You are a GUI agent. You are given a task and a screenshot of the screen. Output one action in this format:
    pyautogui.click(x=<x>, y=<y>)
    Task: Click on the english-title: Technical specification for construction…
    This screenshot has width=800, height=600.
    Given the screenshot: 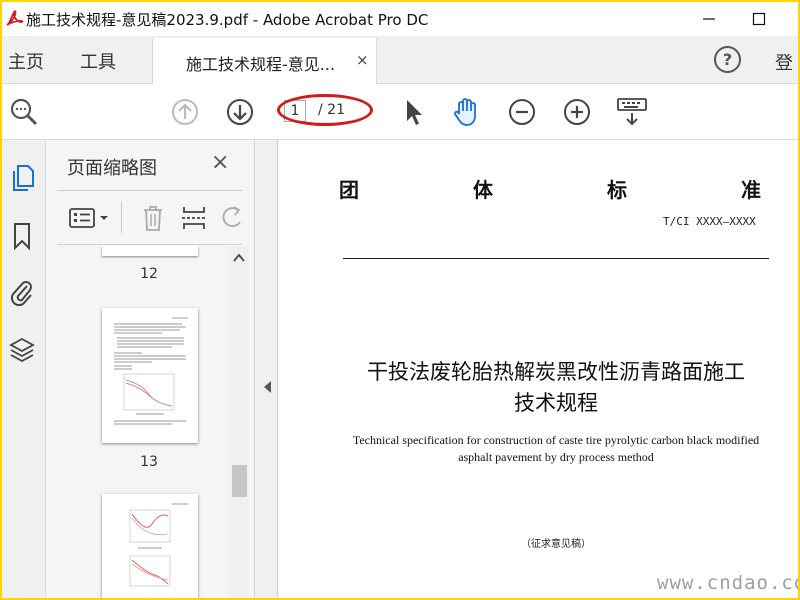 What is the action you would take?
    pyautogui.click(x=556, y=449)
    